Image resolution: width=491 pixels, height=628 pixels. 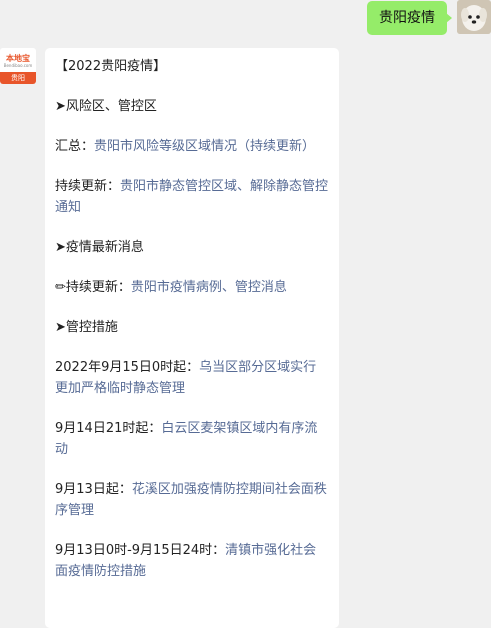 What do you see at coordinates (18, 78) in the screenshot?
I see `brand-city: 贵阳` at bounding box center [18, 78].